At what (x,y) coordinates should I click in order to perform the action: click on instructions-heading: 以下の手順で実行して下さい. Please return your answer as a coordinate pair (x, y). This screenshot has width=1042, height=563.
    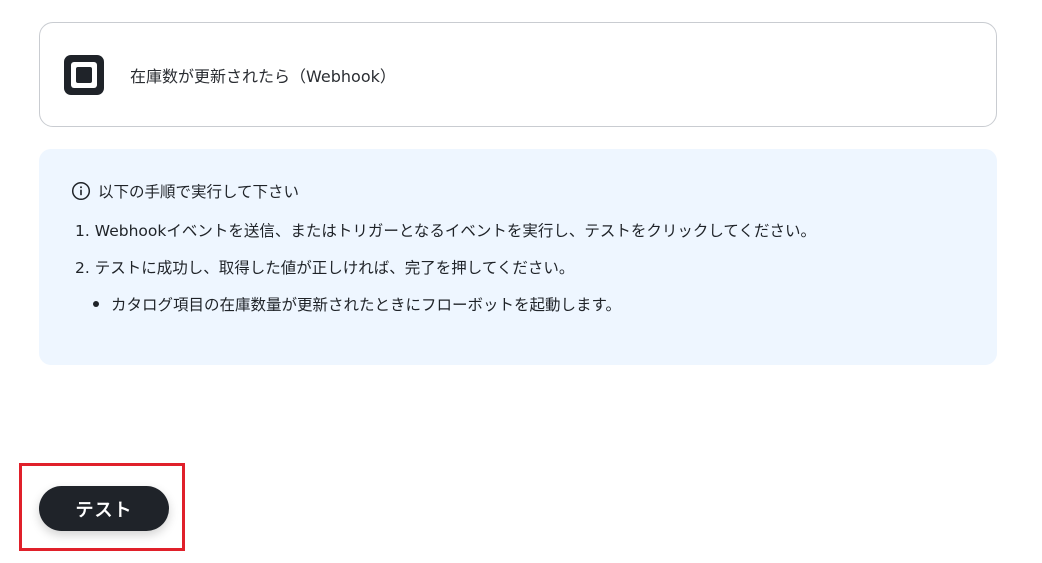
    Looking at the image, I should click on (199, 192).